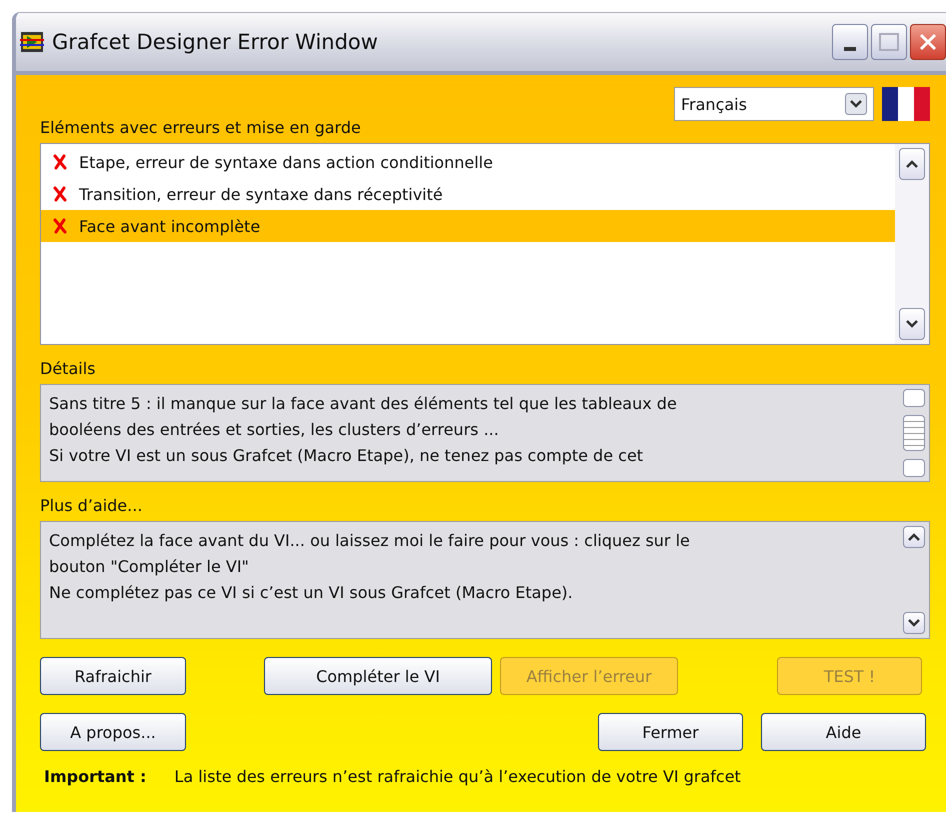 Image resolution: width=946 pixels, height=813 pixels. Describe the element at coordinates (346, 456) in the screenshot. I see `details-text: Si votre VI est un sous Grafcet (Macro Etape), ne tenez pas compte de cet` at that location.